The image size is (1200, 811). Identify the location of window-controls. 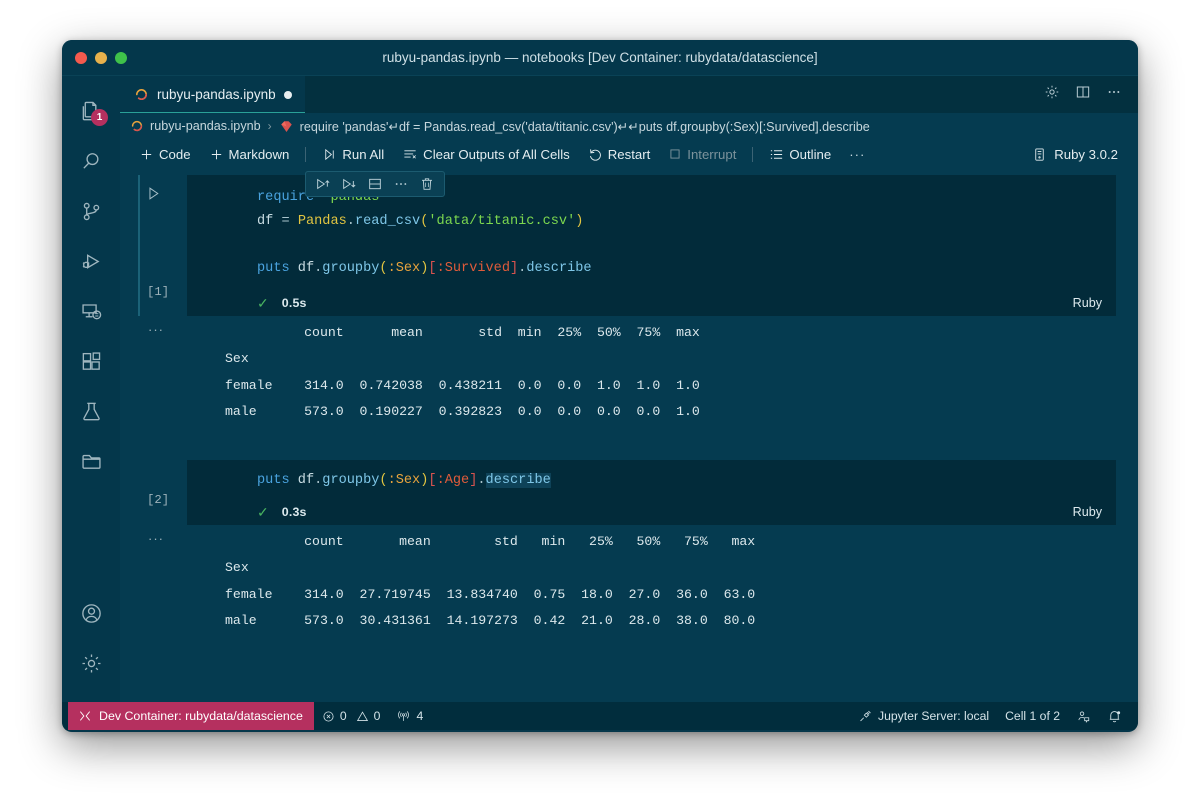
(101, 57).